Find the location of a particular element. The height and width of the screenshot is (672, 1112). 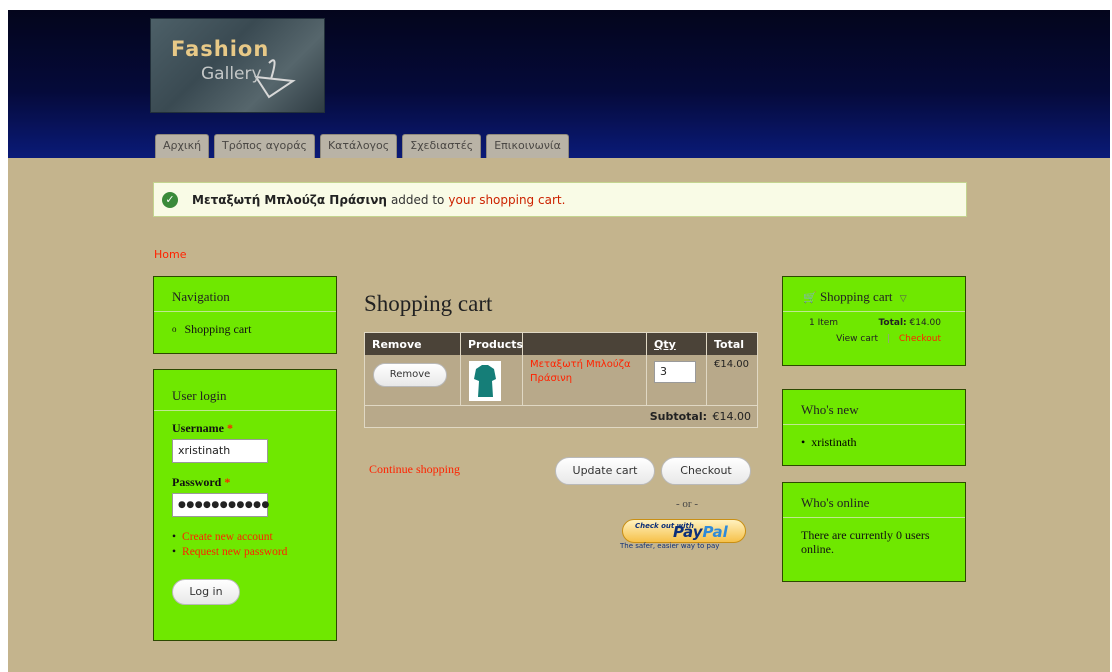

block-checkout-link: Checkout is located at coordinates (920, 339).